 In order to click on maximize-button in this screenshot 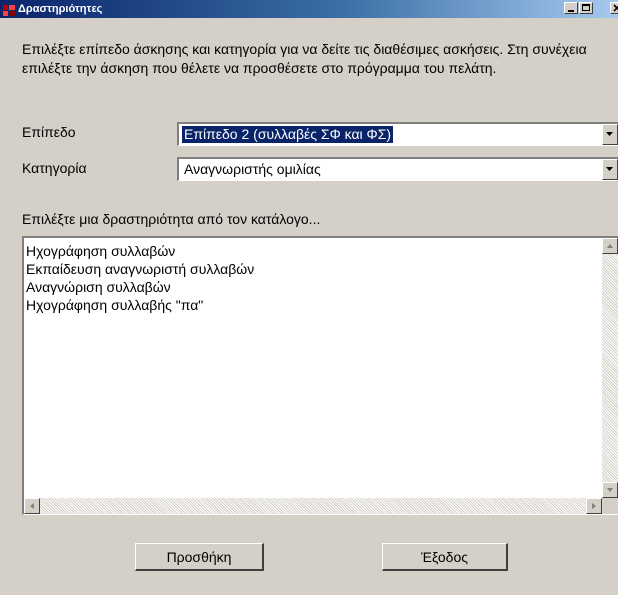, I will do `click(586, 8)`.